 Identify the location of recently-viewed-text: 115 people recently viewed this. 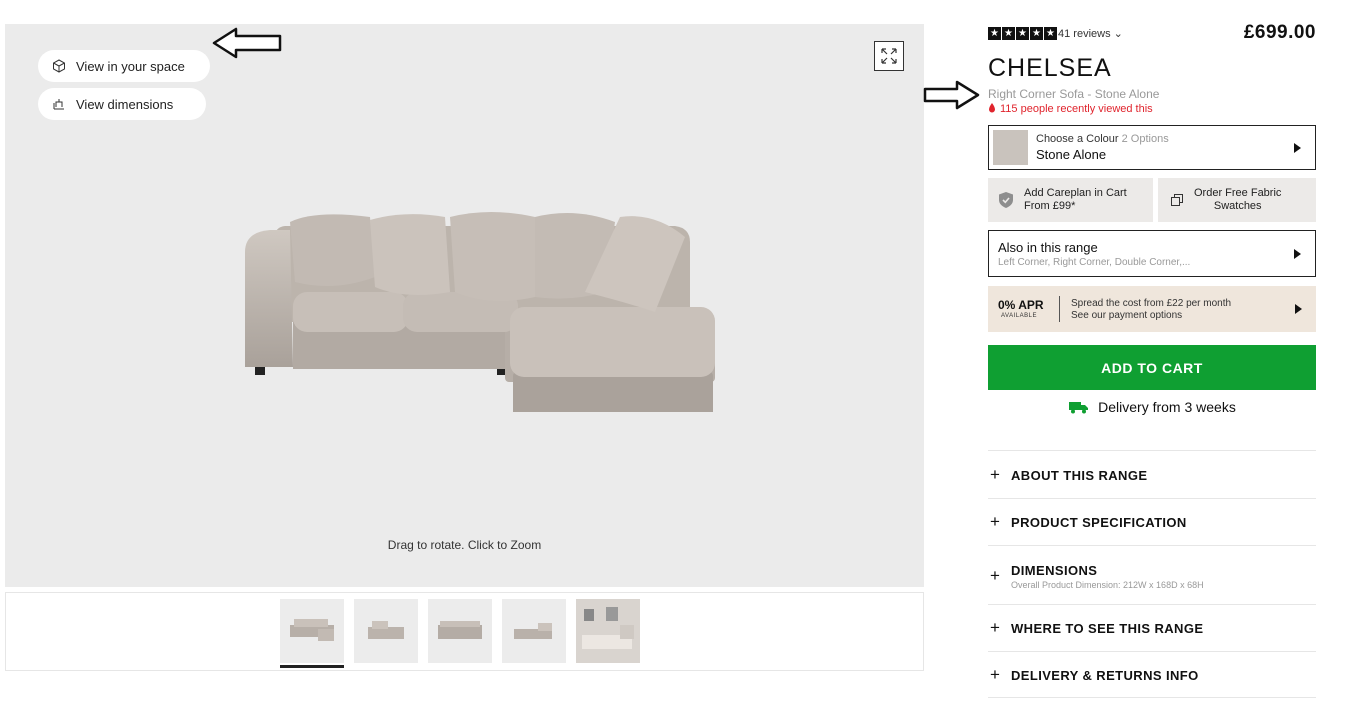
(1076, 109).